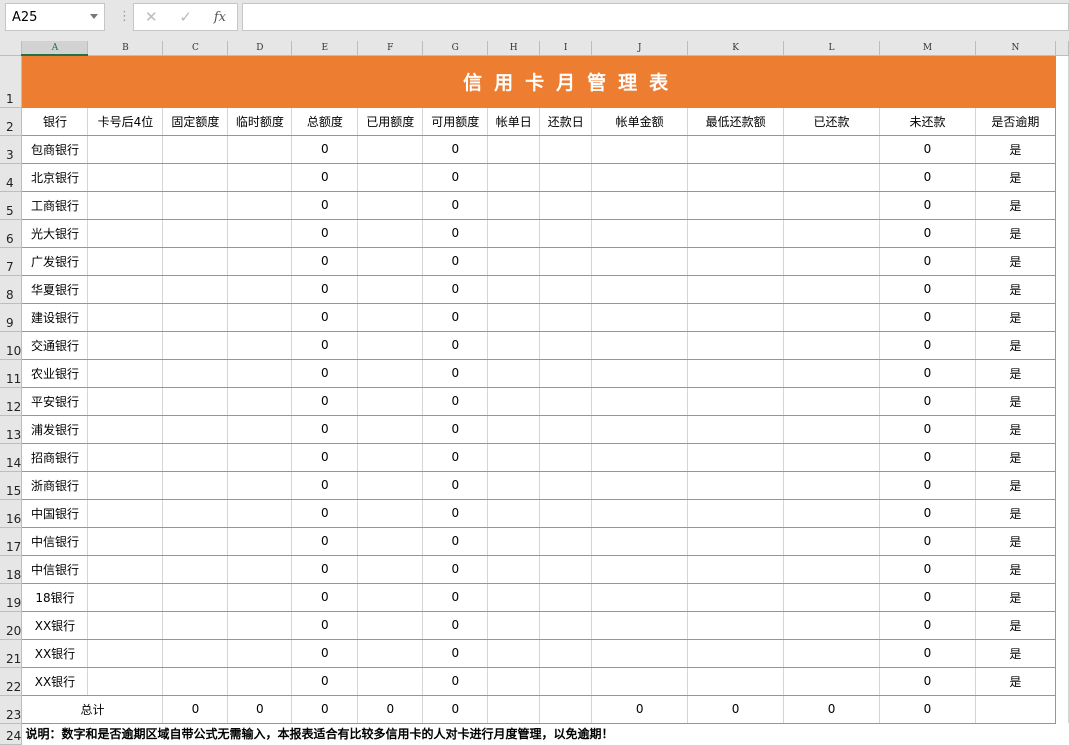  I want to click on cell-A17: 中信银行, so click(55, 541).